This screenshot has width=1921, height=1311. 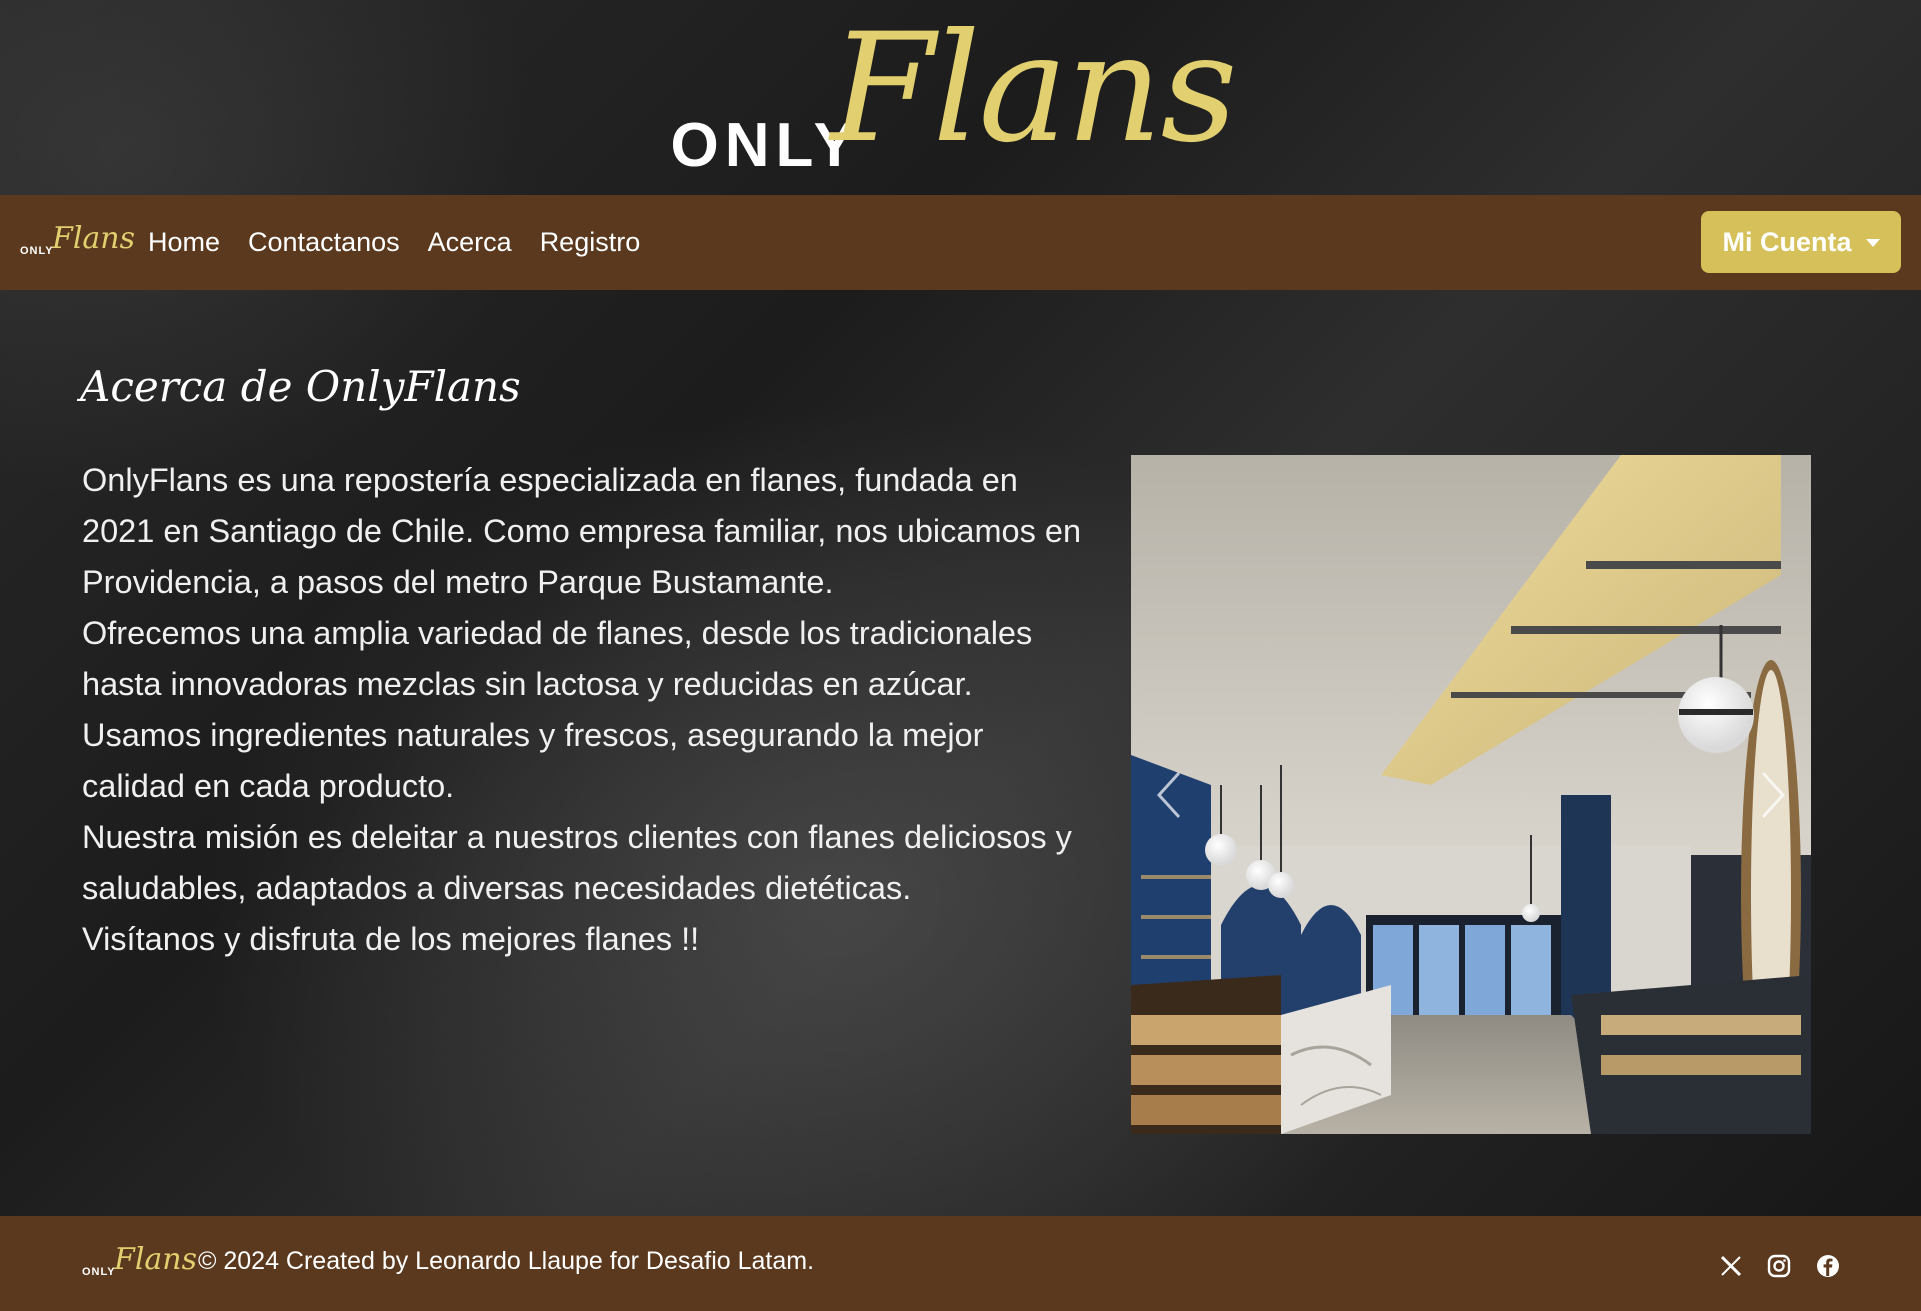 What do you see at coordinates (1034, 89) in the screenshot?
I see `brand-logo-flans: Flans` at bounding box center [1034, 89].